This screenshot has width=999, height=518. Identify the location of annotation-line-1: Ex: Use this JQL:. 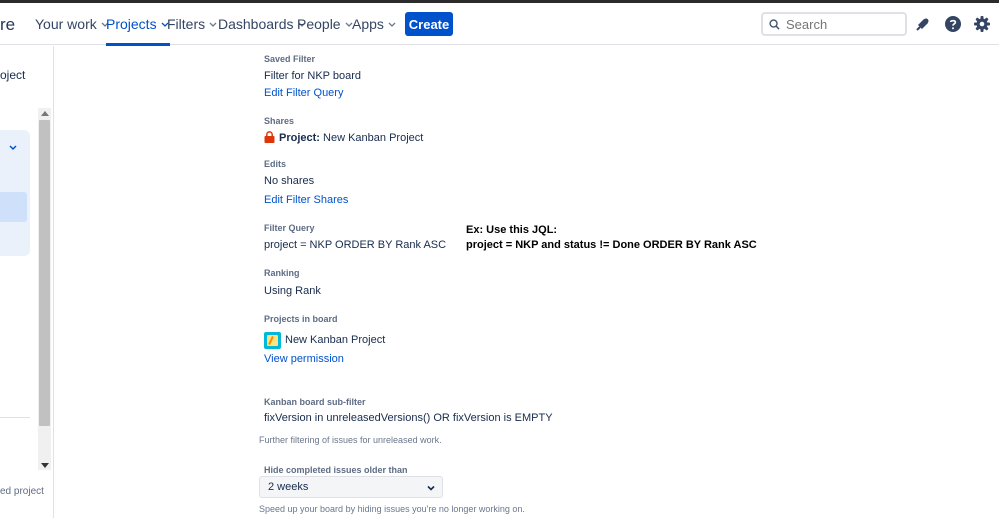
(512, 230).